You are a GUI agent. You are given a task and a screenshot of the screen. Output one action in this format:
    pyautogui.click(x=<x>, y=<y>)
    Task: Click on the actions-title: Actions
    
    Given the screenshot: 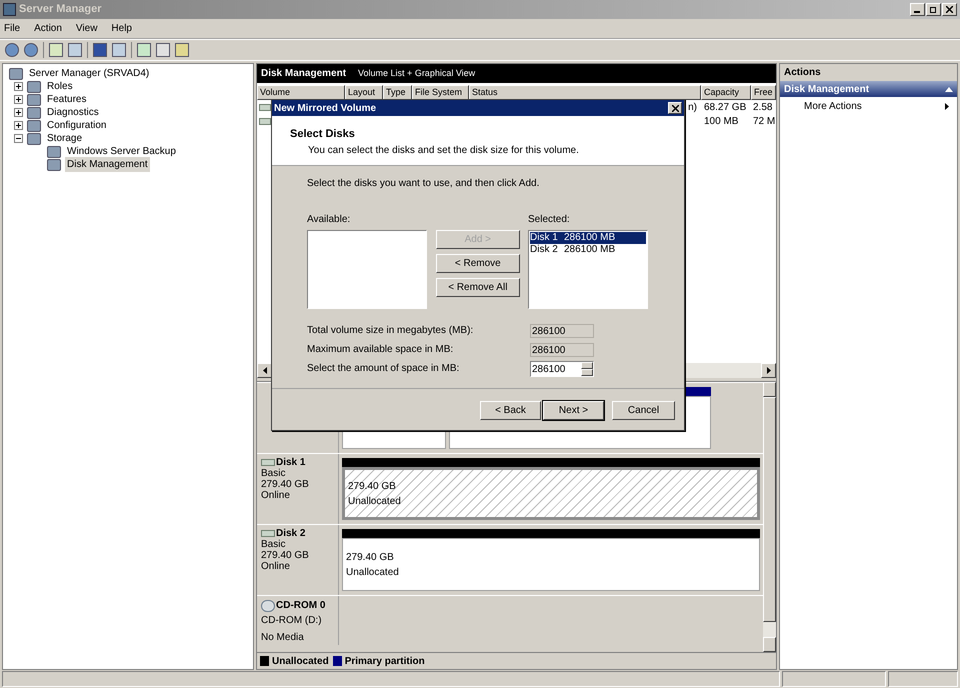 What is the action you would take?
    pyautogui.click(x=802, y=73)
    